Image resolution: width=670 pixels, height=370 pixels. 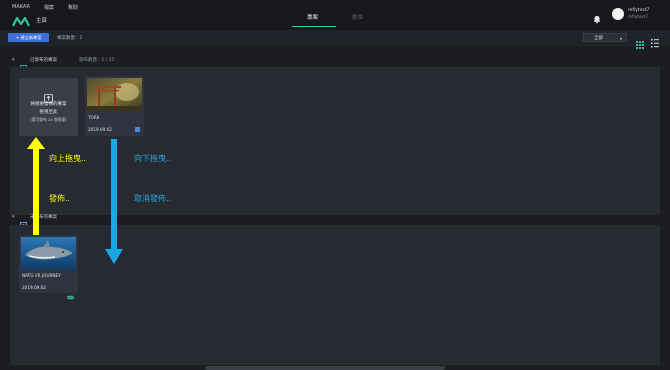 I want to click on drop-zone-line3: (還可發布 24 個專案), so click(x=48, y=119).